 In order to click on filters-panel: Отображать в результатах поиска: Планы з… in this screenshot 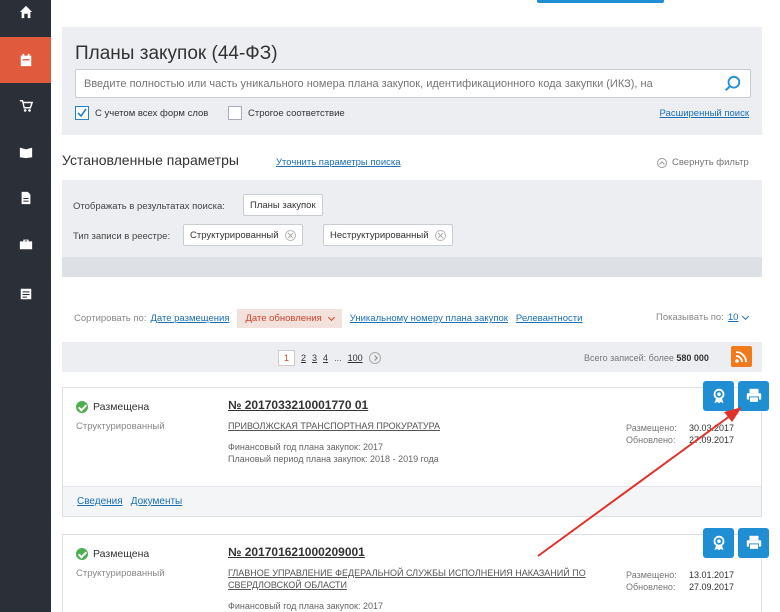, I will do `click(412, 228)`.